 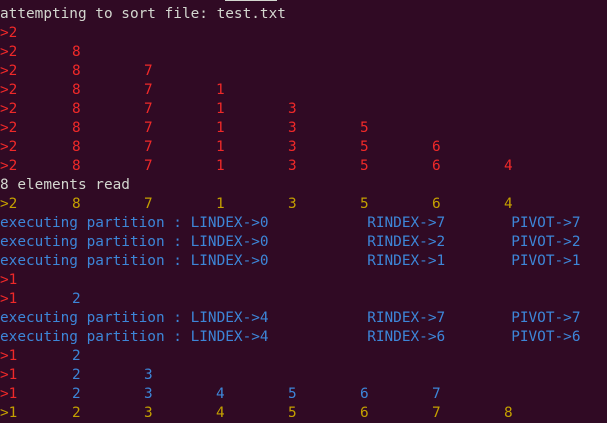 What do you see at coordinates (251, 0) in the screenshot?
I see `partial-underline` at bounding box center [251, 0].